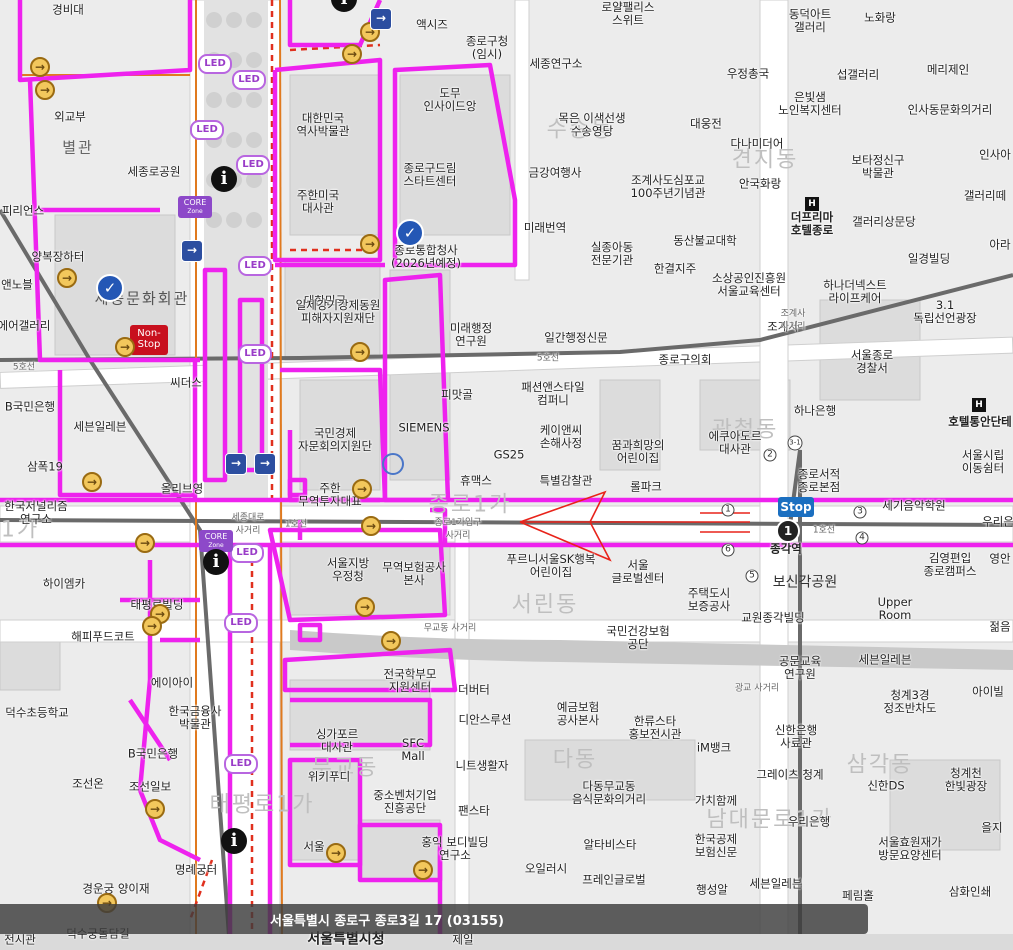 The height and width of the screenshot is (950, 1013). I want to click on place-label: 니트생활자, so click(482, 766).